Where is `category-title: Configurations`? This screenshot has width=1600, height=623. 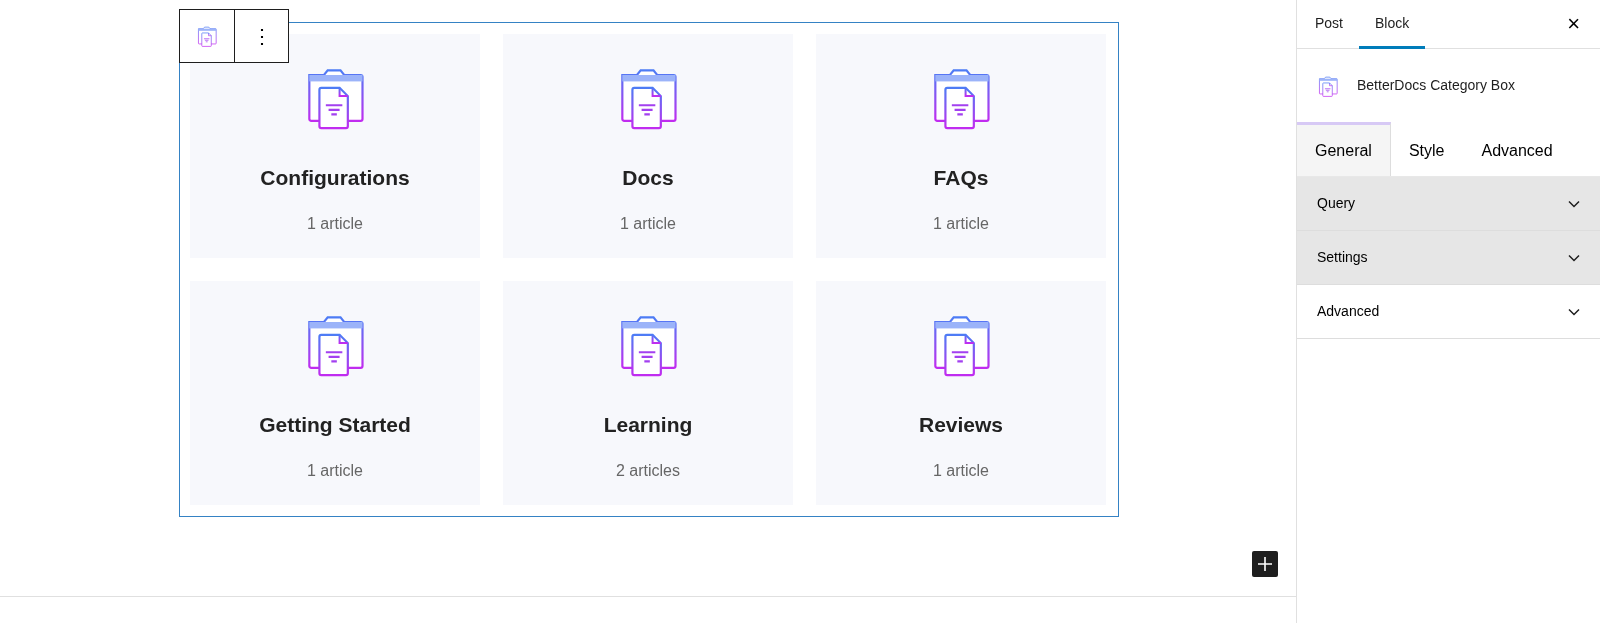 category-title: Configurations is located at coordinates (335, 178).